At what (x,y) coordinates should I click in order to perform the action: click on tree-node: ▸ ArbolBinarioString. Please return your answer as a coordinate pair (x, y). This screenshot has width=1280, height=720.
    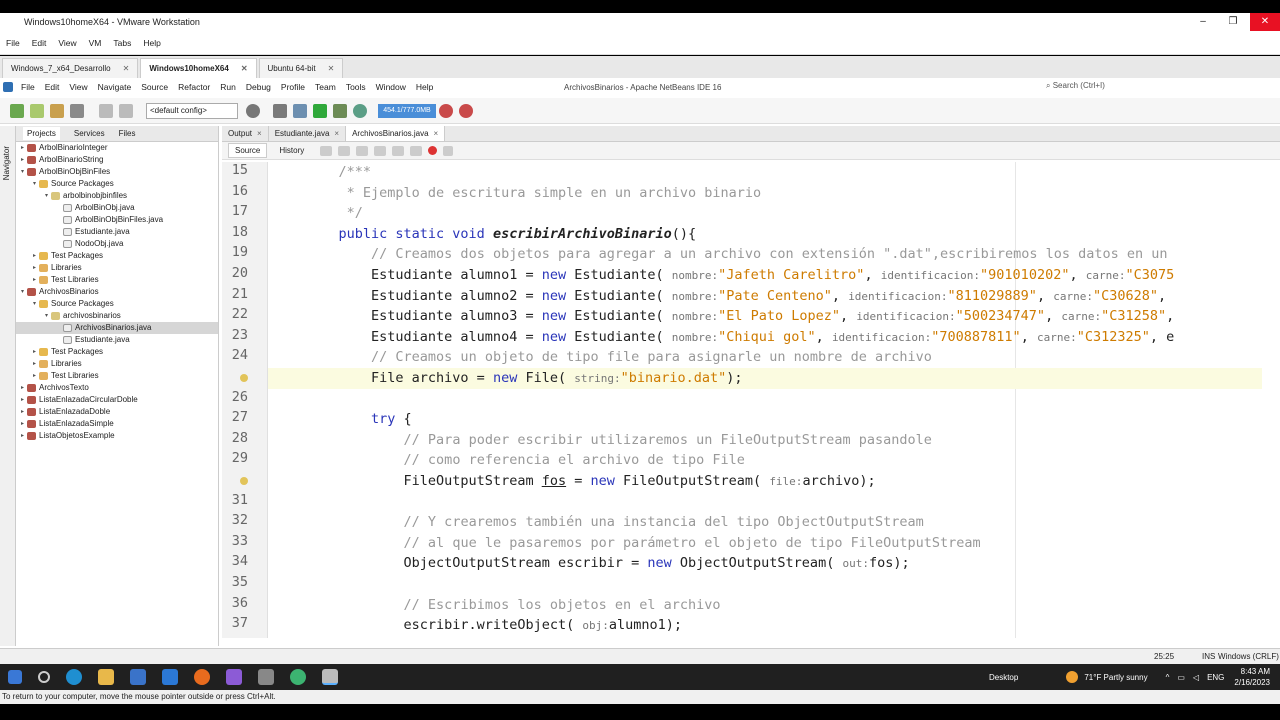
    Looking at the image, I should click on (117, 160).